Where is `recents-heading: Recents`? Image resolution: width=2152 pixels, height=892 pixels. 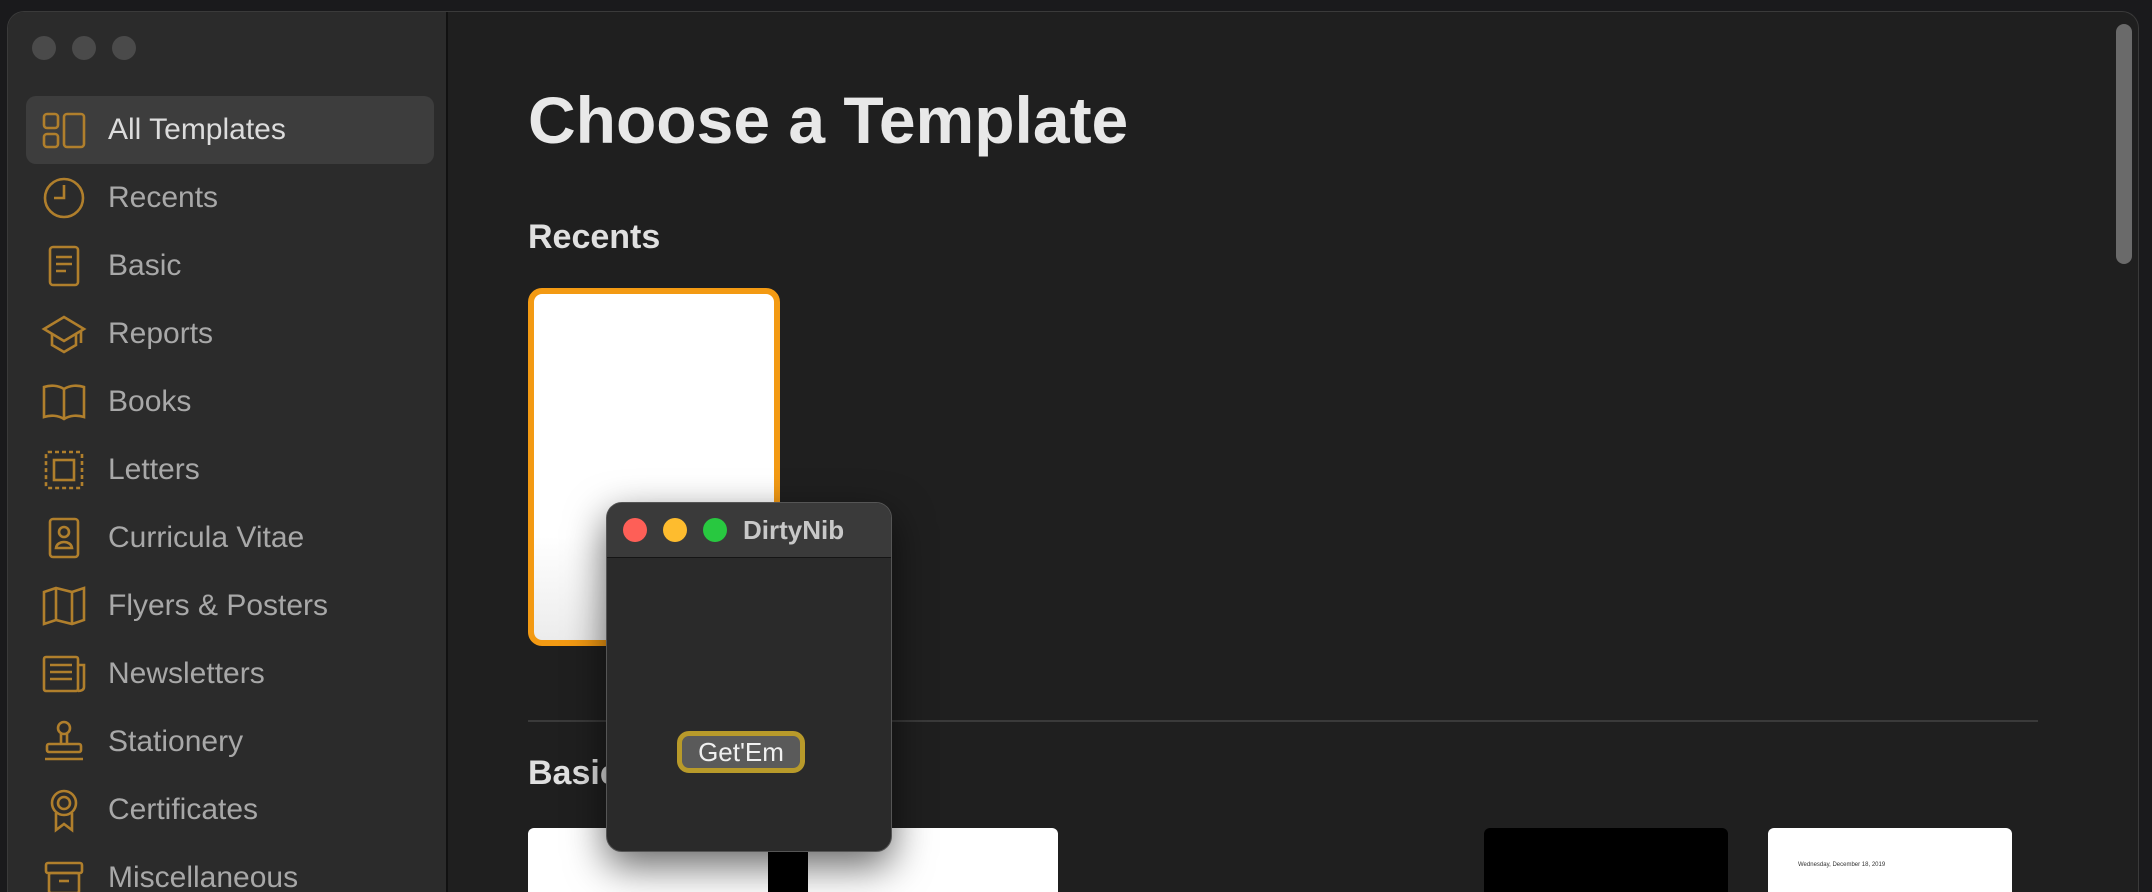 recents-heading: Recents is located at coordinates (594, 237).